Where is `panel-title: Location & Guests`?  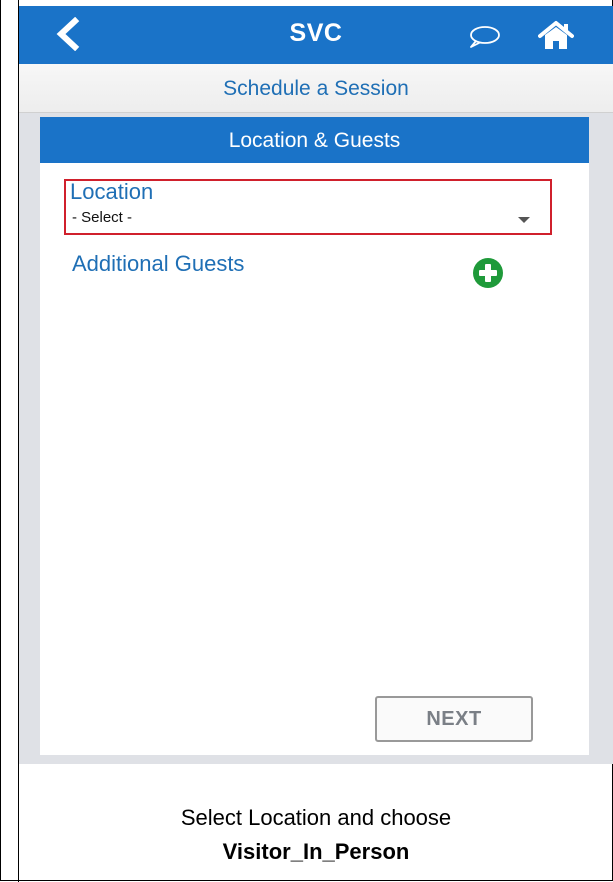
panel-title: Location & Guests is located at coordinates (314, 140).